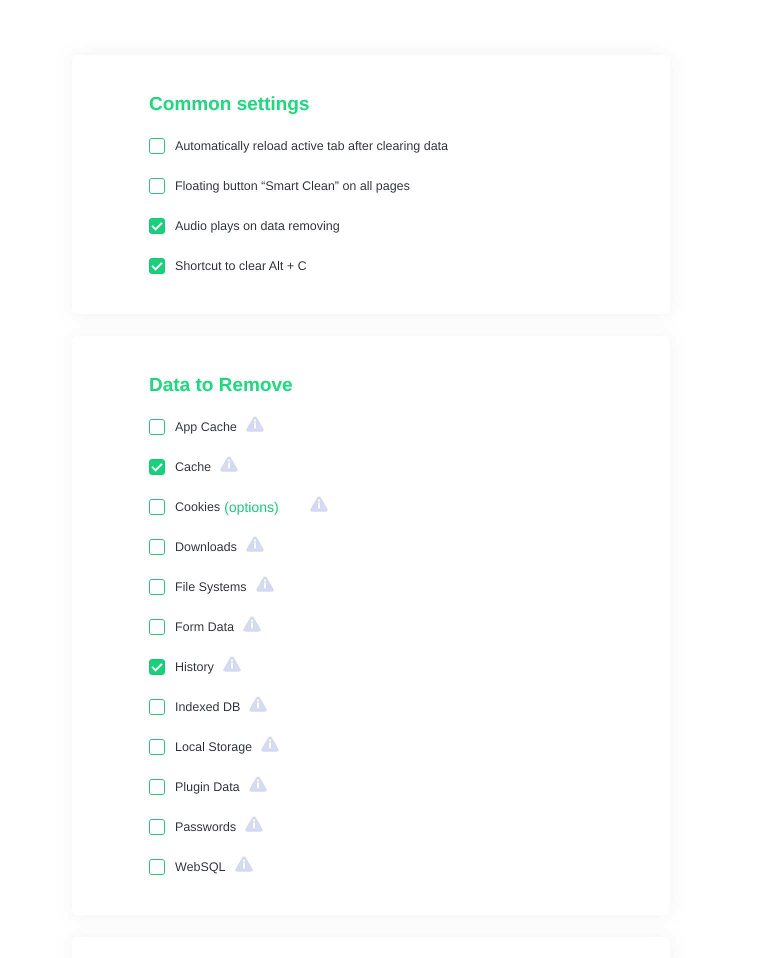  Describe the element at coordinates (204, 627) in the screenshot. I see `checkbox-label: Form Data` at that location.